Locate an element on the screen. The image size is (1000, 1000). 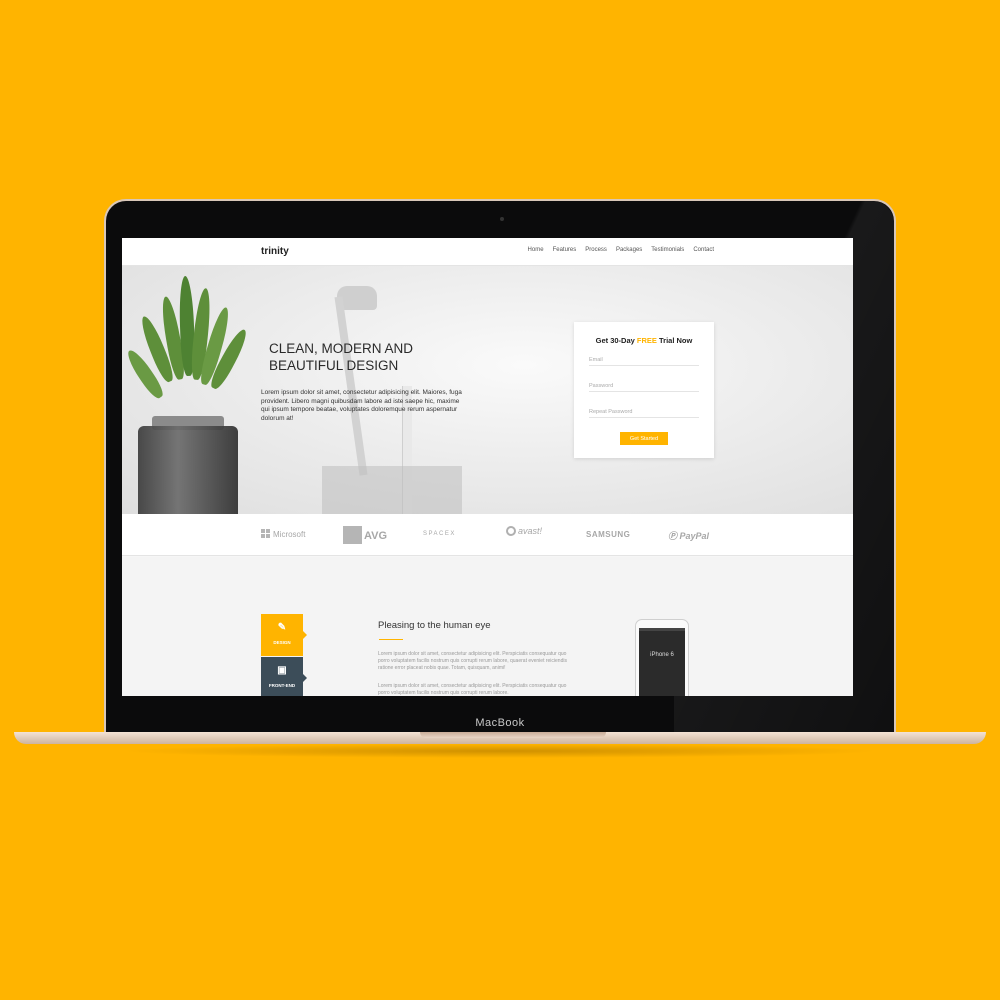
hero-title-line2: BEAUTIFUL DESIGN is located at coordinates (334, 365).